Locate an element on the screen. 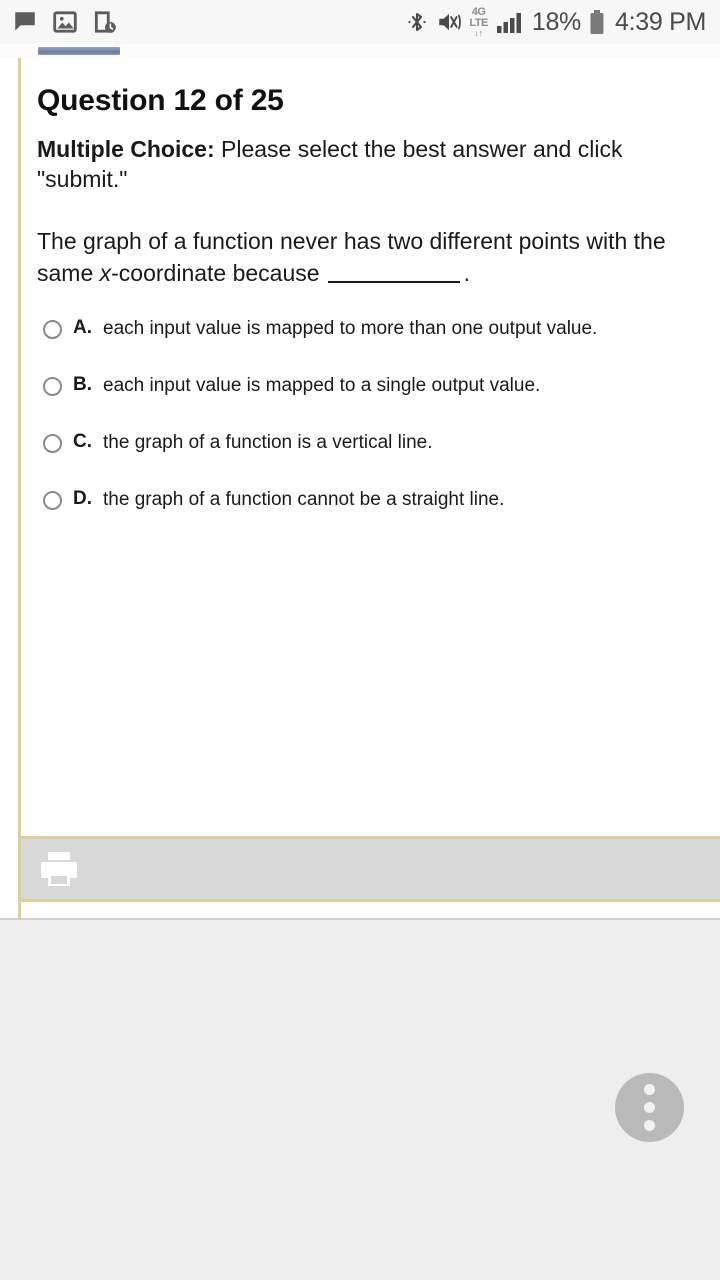 The image size is (720, 1280). status-bar: 4G LTE ↓↑ 18% 4:39 PM is located at coordinates (360, 22).